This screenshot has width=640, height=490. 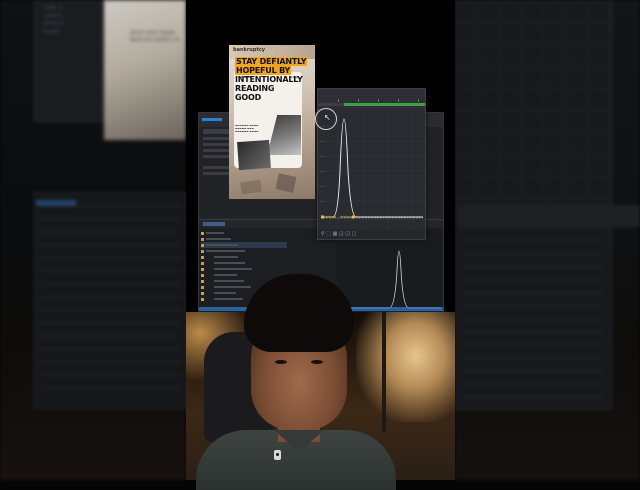 What do you see at coordinates (547, 216) in the screenshot?
I see `bg-graph-toolbar` at bounding box center [547, 216].